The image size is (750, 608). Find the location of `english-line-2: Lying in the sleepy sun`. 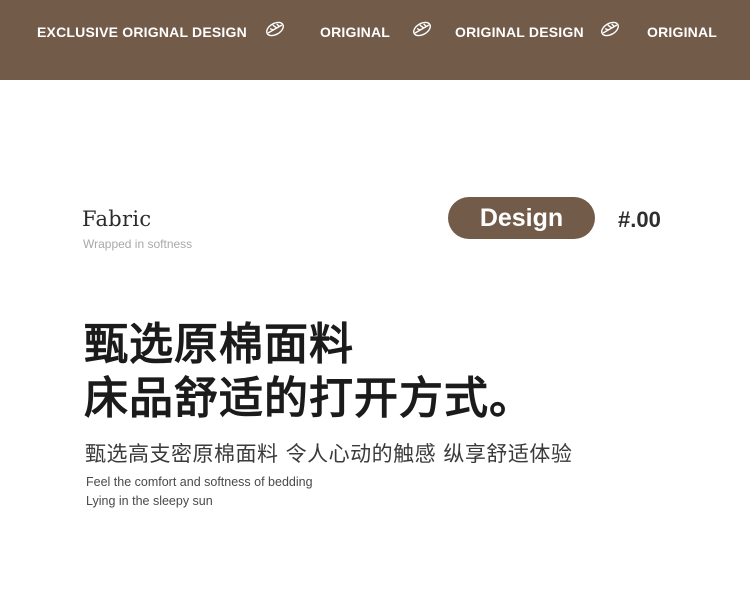

english-line-2: Lying in the sleepy sun is located at coordinates (149, 501).